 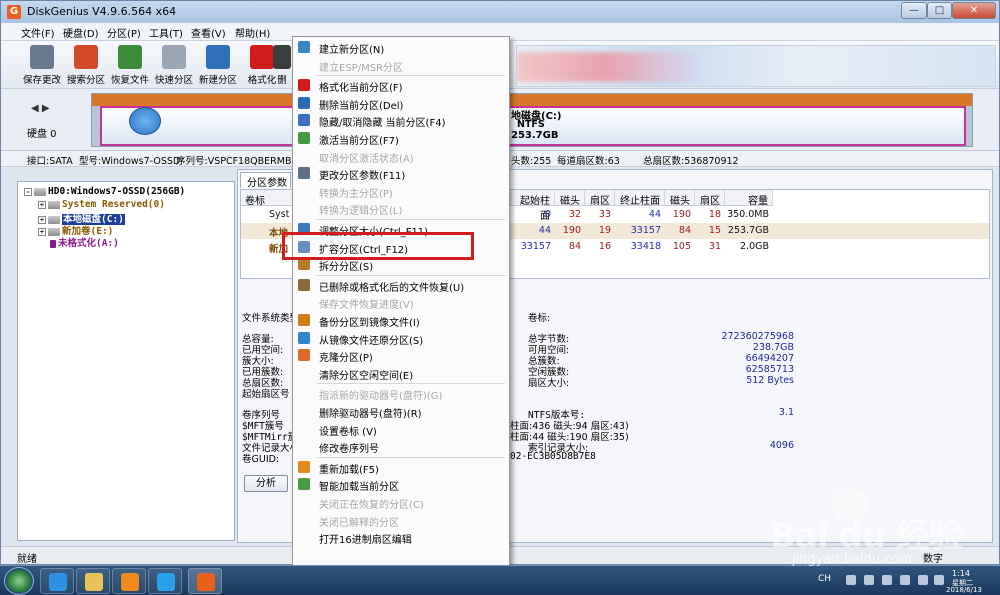 I want to click on tree-item-system-reserved: + System Reserved(0), so click(x=101, y=204).